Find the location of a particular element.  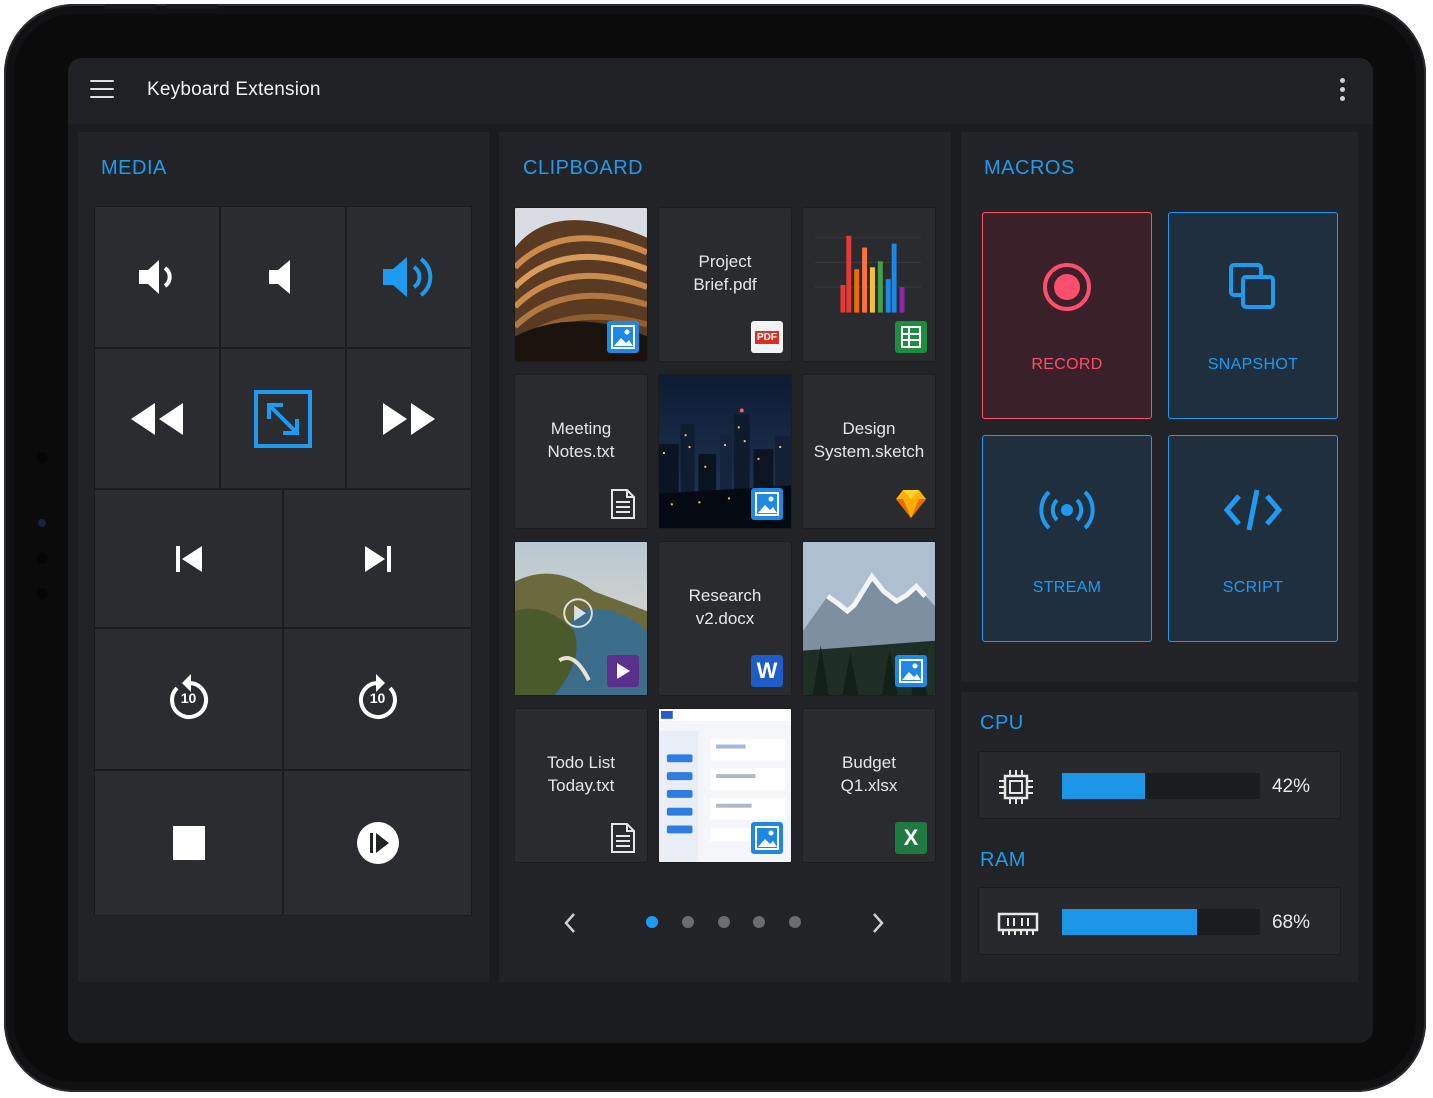

clipboard-item-chart-image is located at coordinates (869, 284).